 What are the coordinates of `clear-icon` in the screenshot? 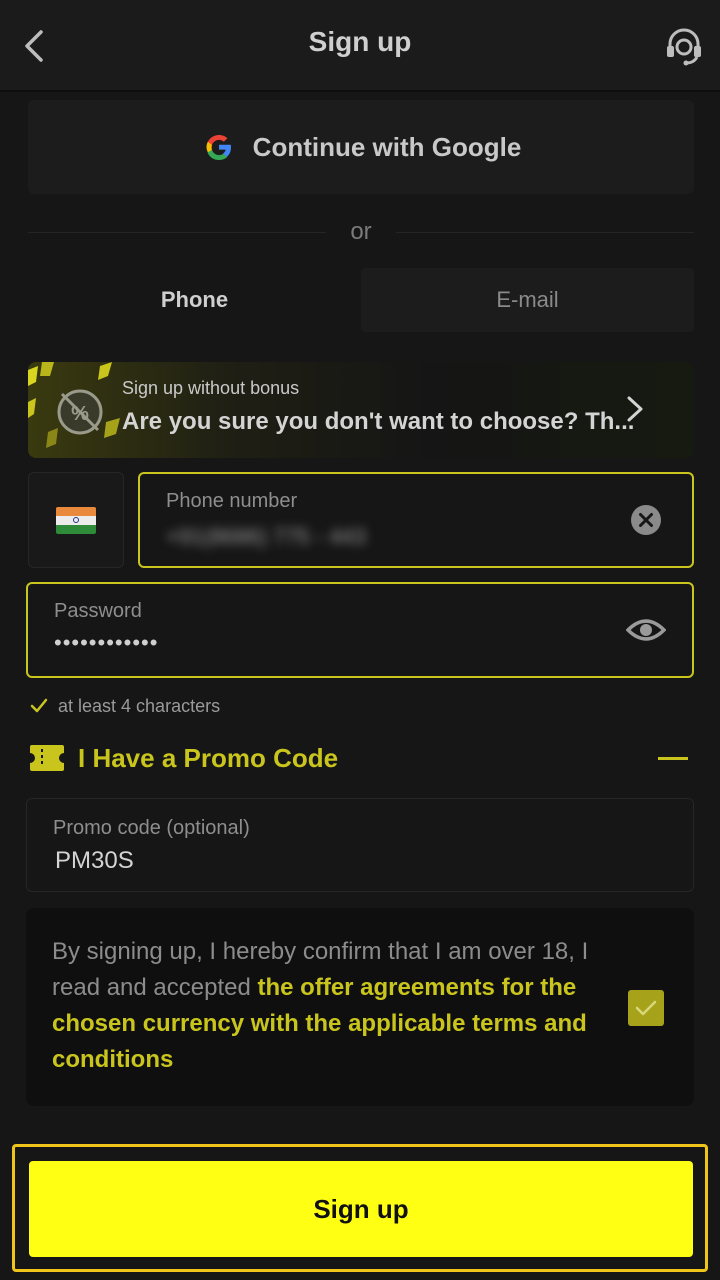 It's located at (646, 520).